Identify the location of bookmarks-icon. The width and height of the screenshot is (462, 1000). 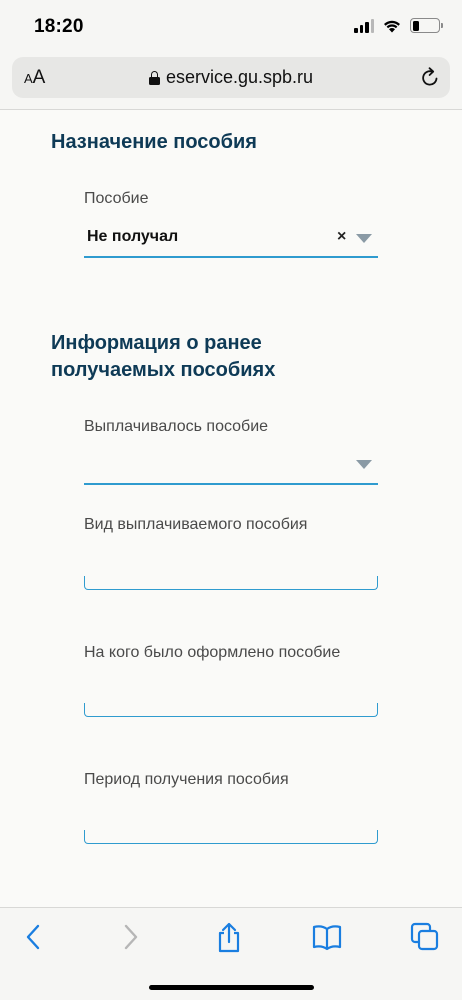
(327, 937).